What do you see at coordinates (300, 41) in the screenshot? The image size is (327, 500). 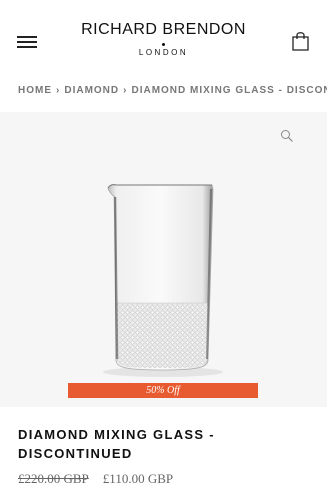 I see `shopping-bag-icon` at bounding box center [300, 41].